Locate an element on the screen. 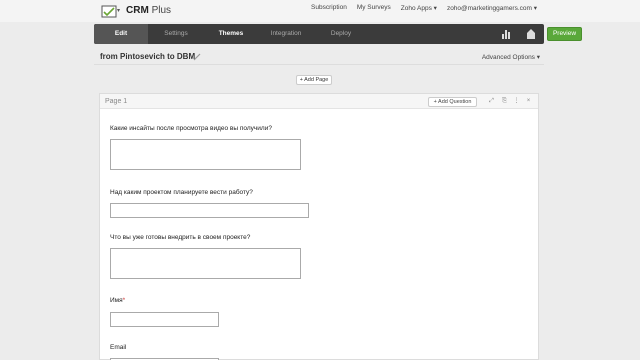  add-question-button: + Add Question is located at coordinates (452, 102).